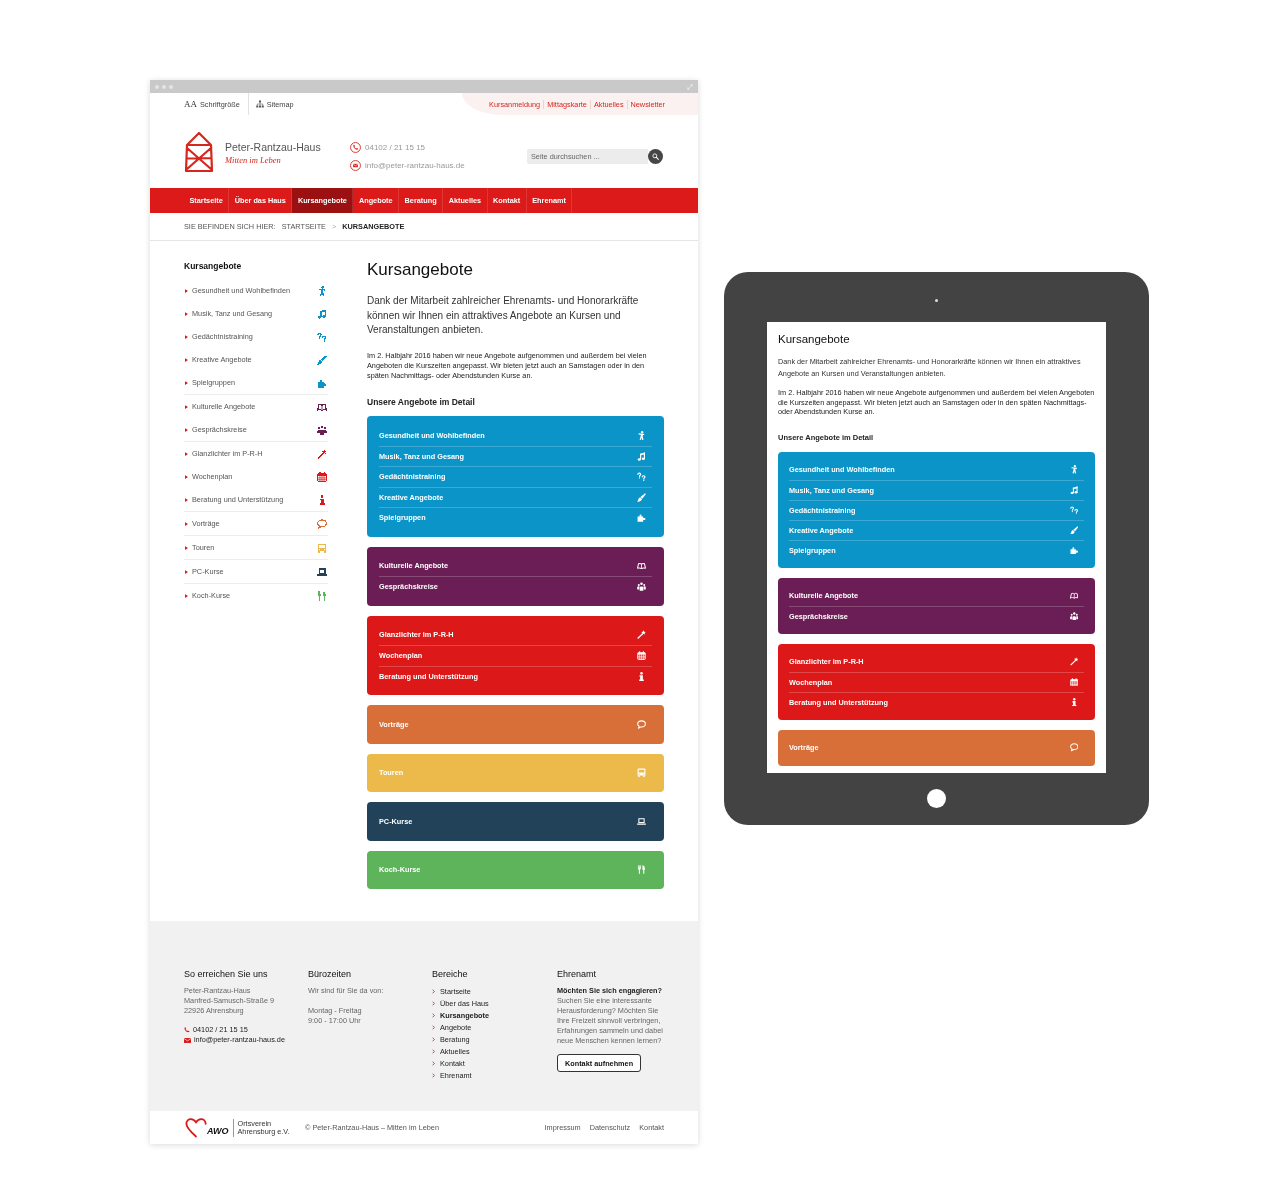  Describe the element at coordinates (641, 773) in the screenshot. I see `bus-icon` at that location.